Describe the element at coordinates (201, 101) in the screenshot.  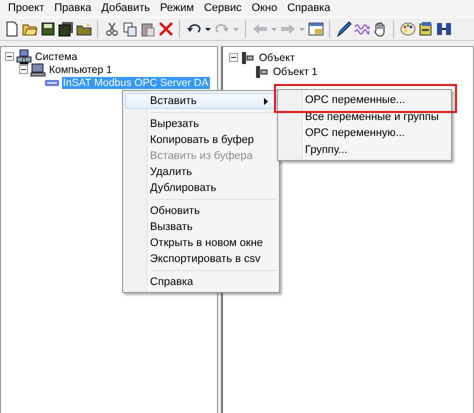
I see `menu-item: Вставить` at that location.